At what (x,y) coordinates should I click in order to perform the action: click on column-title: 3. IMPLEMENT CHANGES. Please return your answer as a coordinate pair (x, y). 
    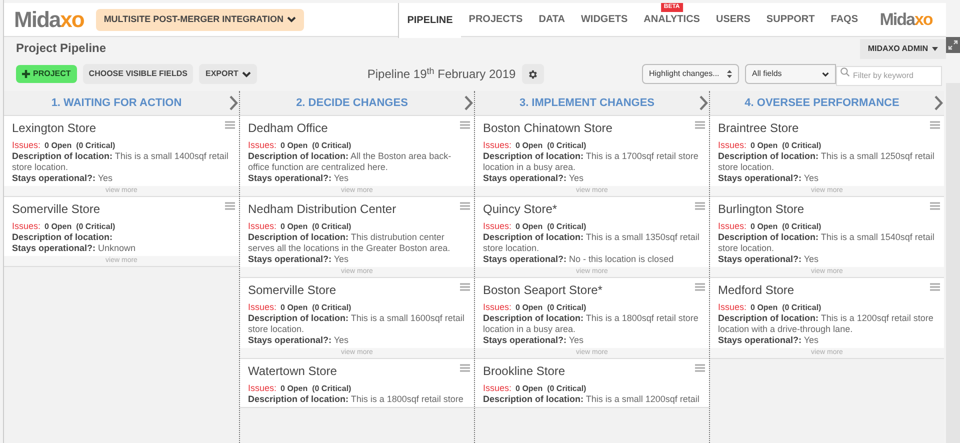
    Looking at the image, I should click on (587, 103).